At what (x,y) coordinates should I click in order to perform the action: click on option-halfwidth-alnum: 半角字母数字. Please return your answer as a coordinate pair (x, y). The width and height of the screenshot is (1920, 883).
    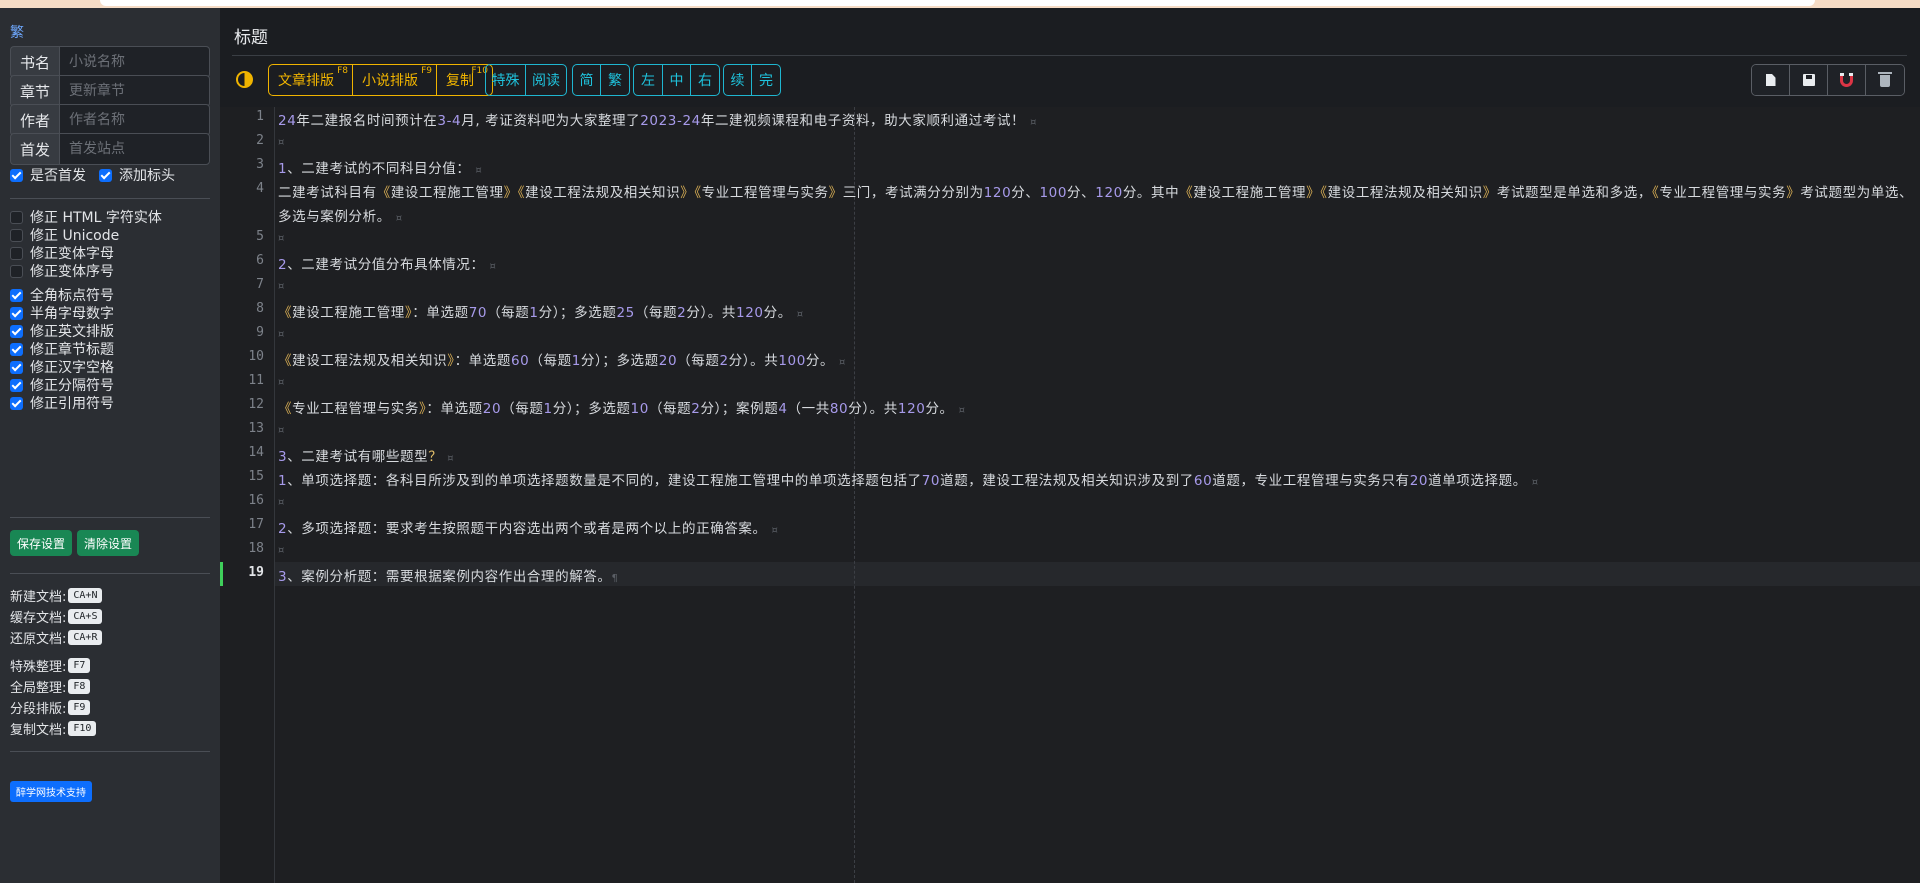
    Looking at the image, I should click on (62, 313).